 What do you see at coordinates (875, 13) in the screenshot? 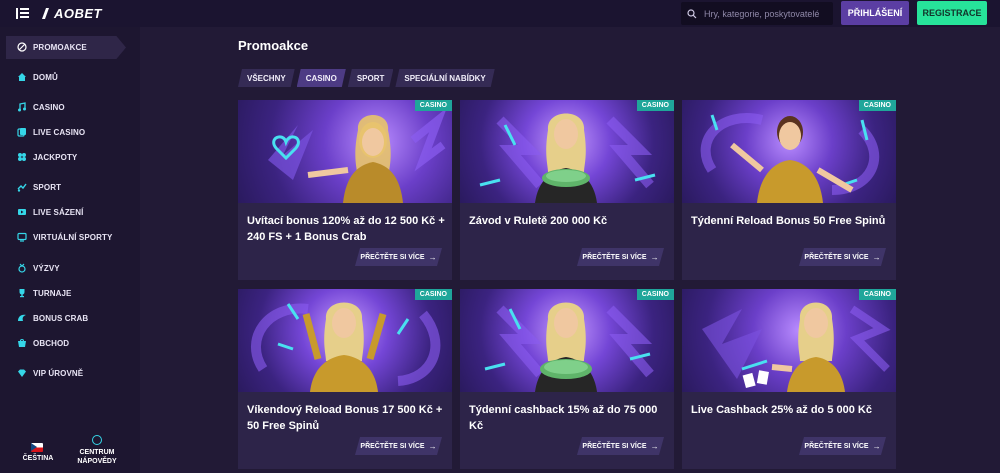
I see `login-button: PŘIHLÁŠENÍ` at bounding box center [875, 13].